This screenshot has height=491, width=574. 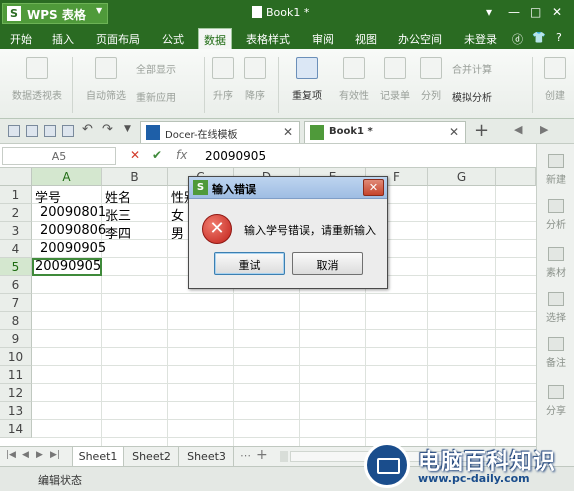 What do you see at coordinates (177, 214) in the screenshot?
I see `cell-c2: 女` at bounding box center [177, 214].